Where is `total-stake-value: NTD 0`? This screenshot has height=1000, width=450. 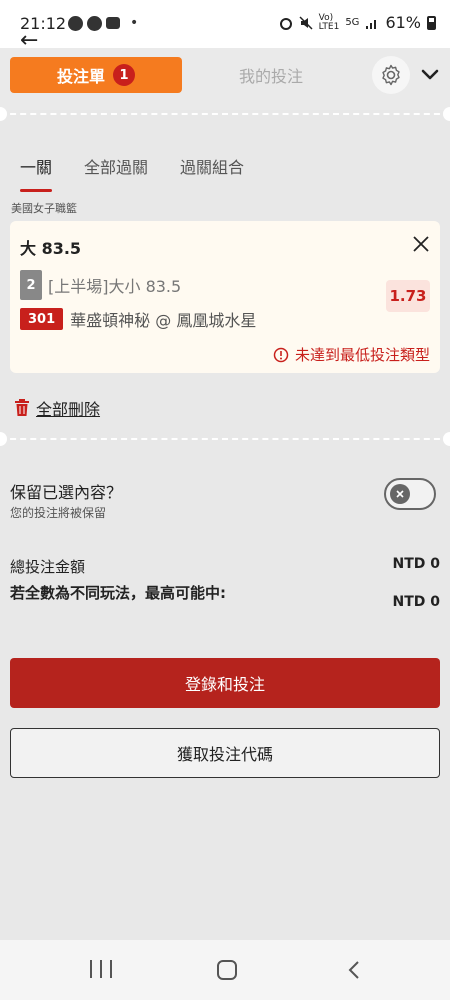 total-stake-value: NTD 0 is located at coordinates (416, 564).